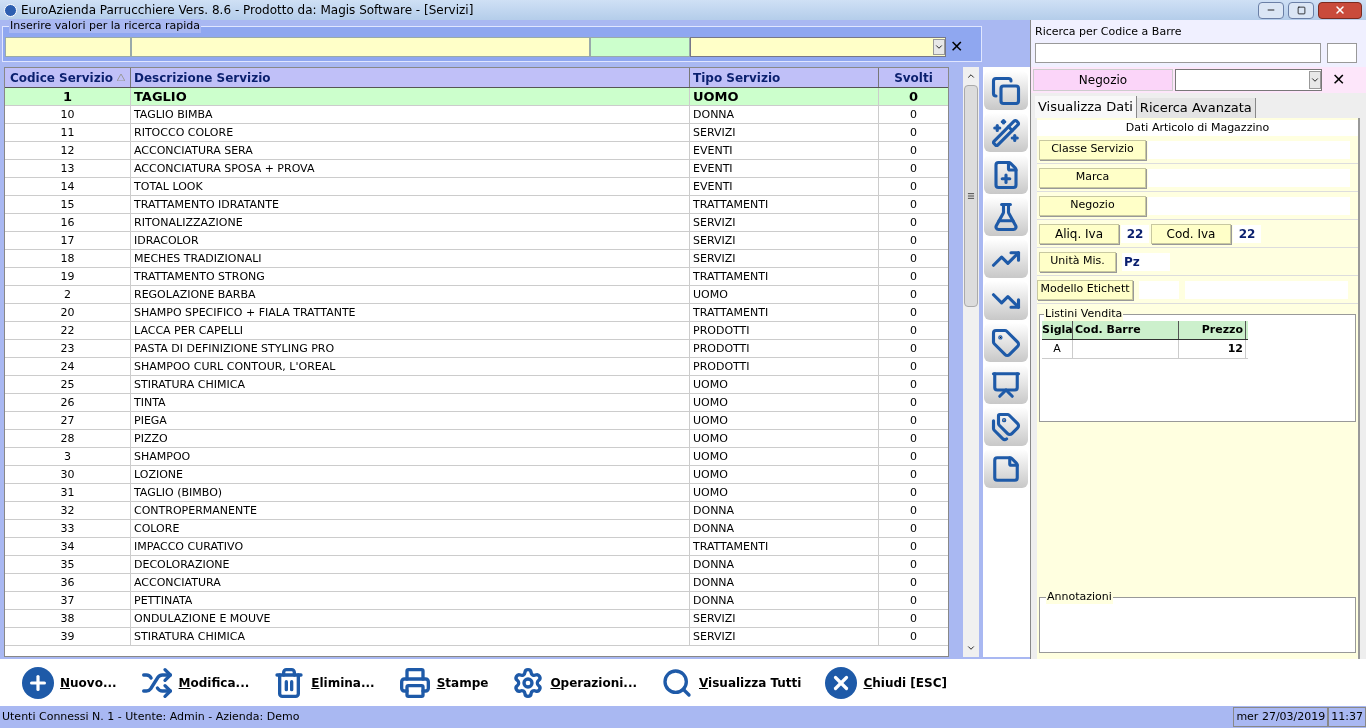 This screenshot has height=728, width=1366. I want to click on scrollbar, so click(971, 362).